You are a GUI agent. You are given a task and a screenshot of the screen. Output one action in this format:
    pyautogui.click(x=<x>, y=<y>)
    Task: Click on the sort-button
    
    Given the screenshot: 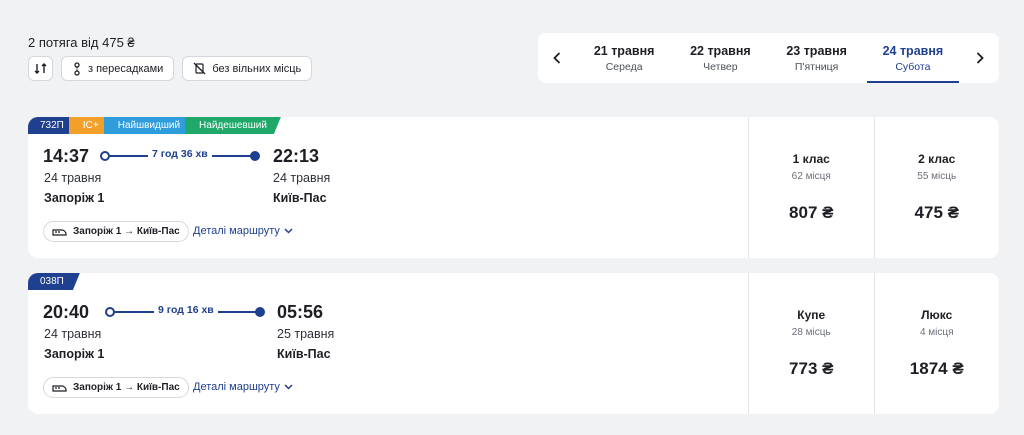 What is the action you would take?
    pyautogui.click(x=40, y=68)
    